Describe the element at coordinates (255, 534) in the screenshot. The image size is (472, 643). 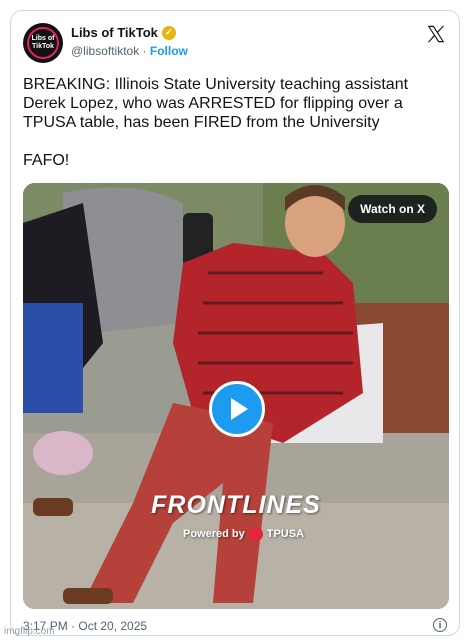
I see `tpusa-logo-icon` at that location.